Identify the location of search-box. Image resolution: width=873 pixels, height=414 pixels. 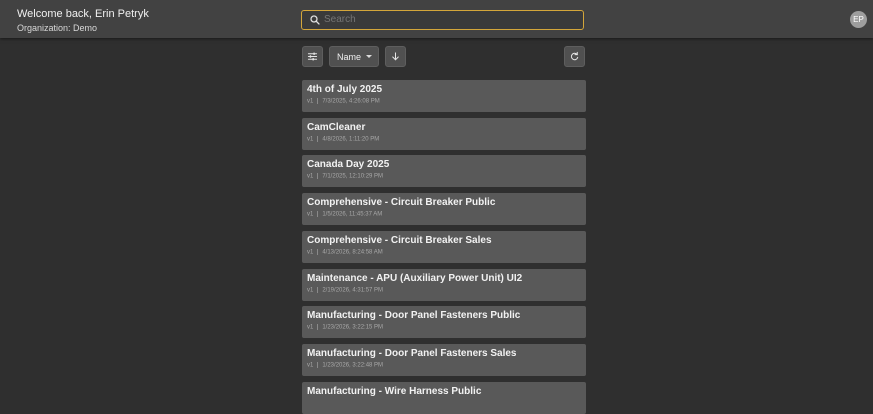
(442, 20).